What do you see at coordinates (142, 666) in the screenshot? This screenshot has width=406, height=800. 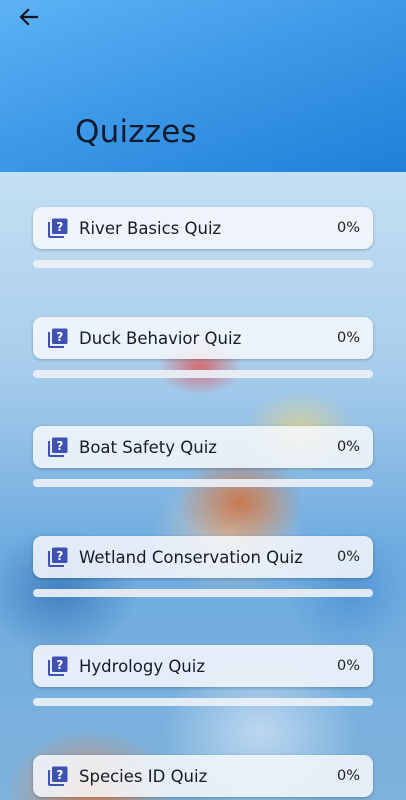 I see `quiz-title: Hydrology Quiz` at bounding box center [142, 666].